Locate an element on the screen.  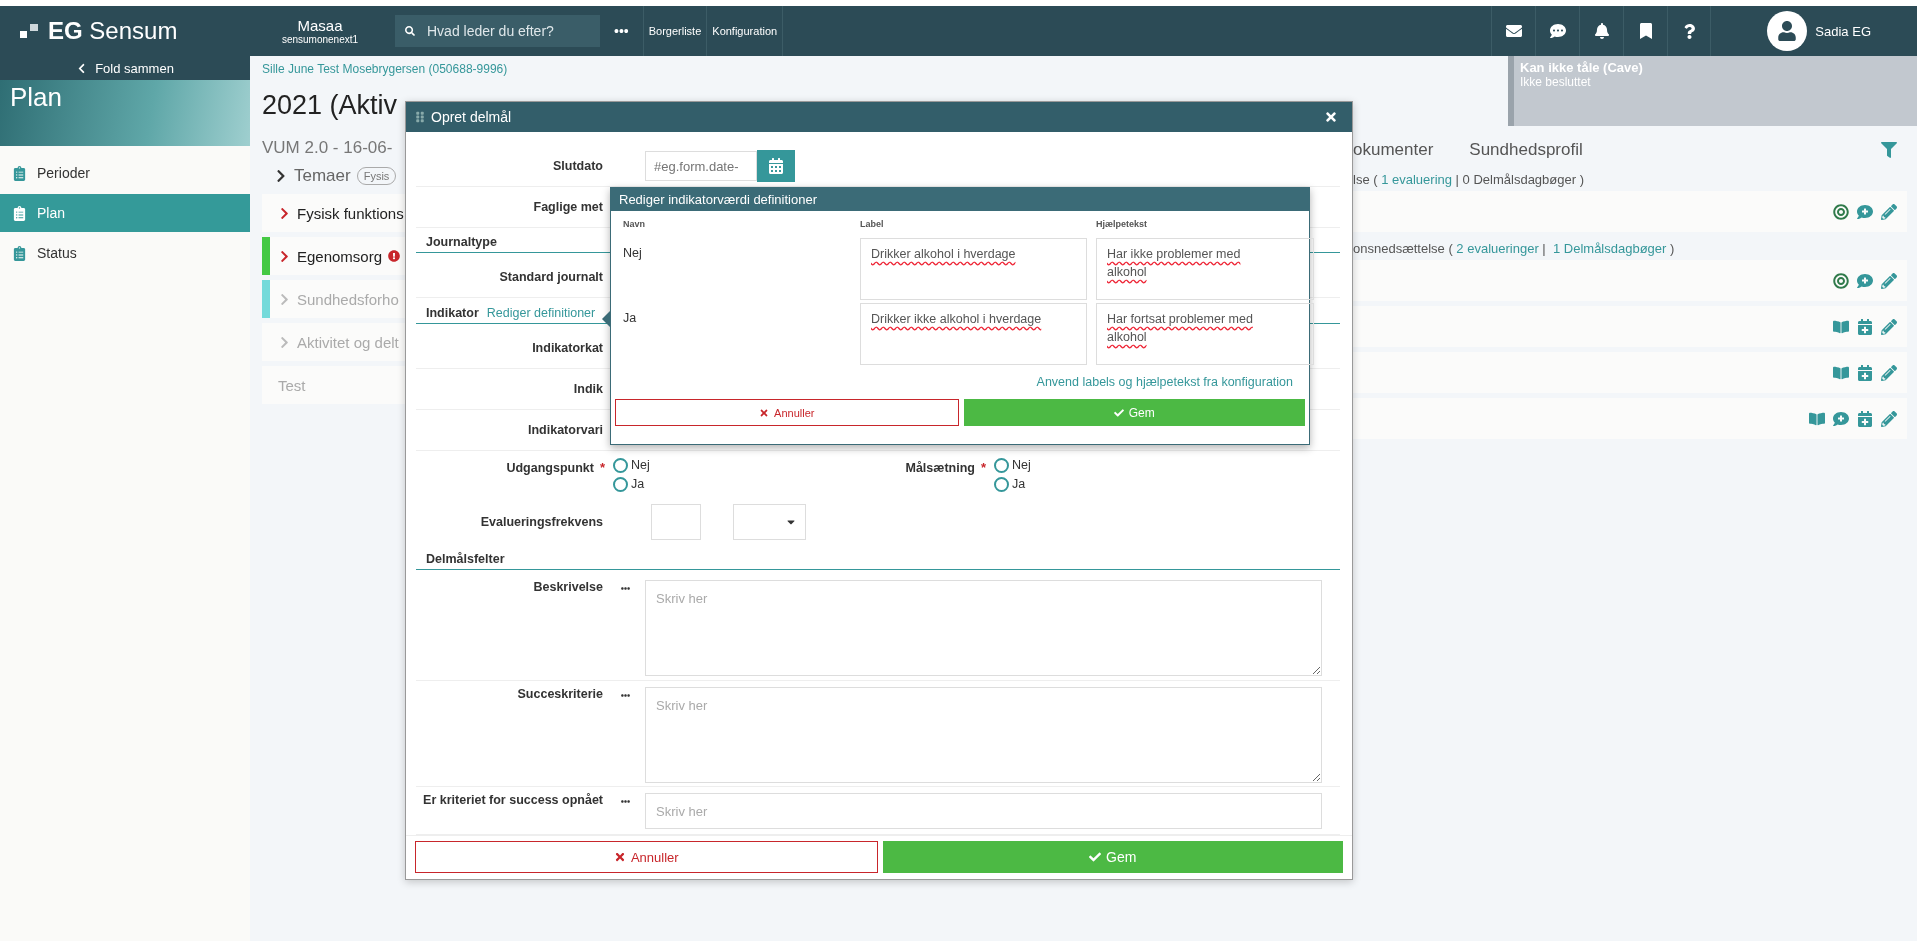
goal-caption: onsnedsættelse ( 2 evalueringer | 1 Delmålsdagbøger ) is located at coordinates (1514, 248).